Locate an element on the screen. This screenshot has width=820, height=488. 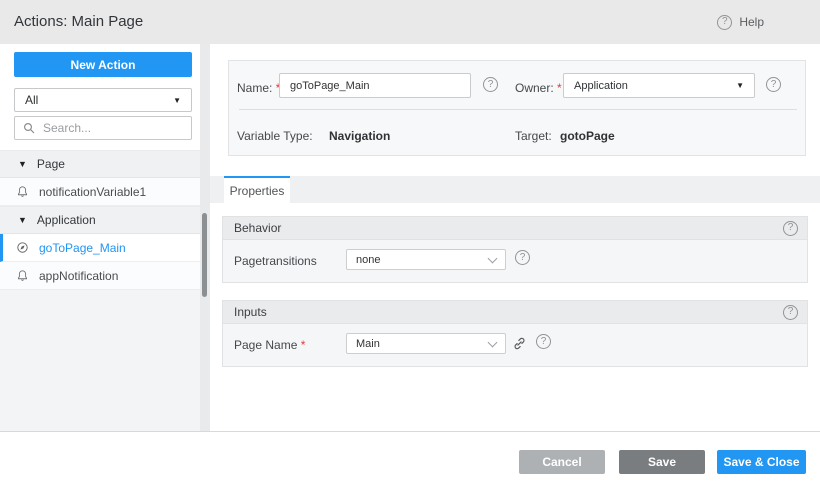
help-label: Help is located at coordinates (751, 22).